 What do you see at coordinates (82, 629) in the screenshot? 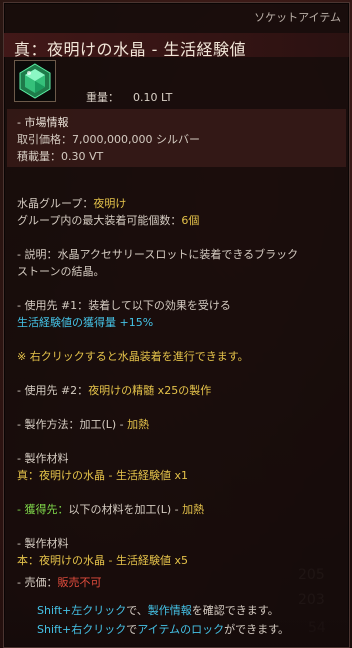
I see `hint-key: Shift+右クリック` at bounding box center [82, 629].